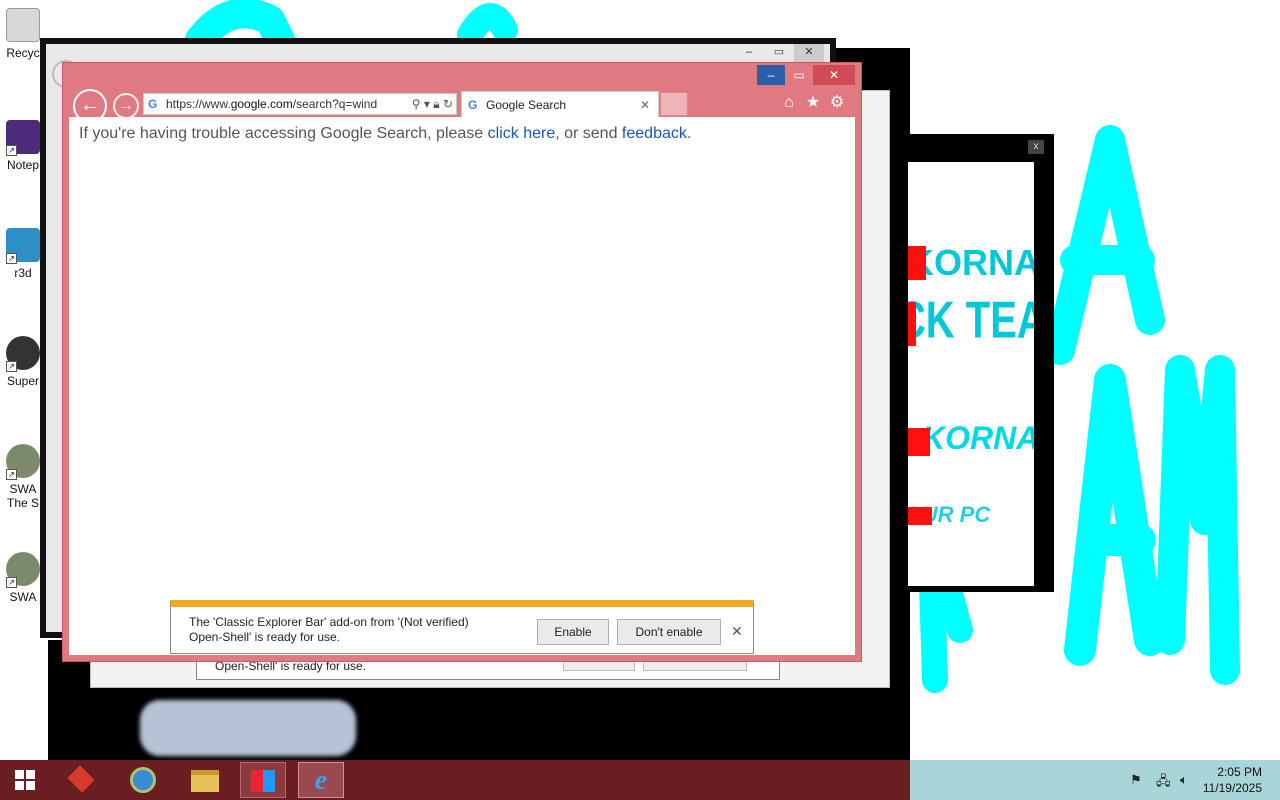  What do you see at coordinates (1239, 772) in the screenshot?
I see `clock-time: 2:05 PM` at bounding box center [1239, 772].